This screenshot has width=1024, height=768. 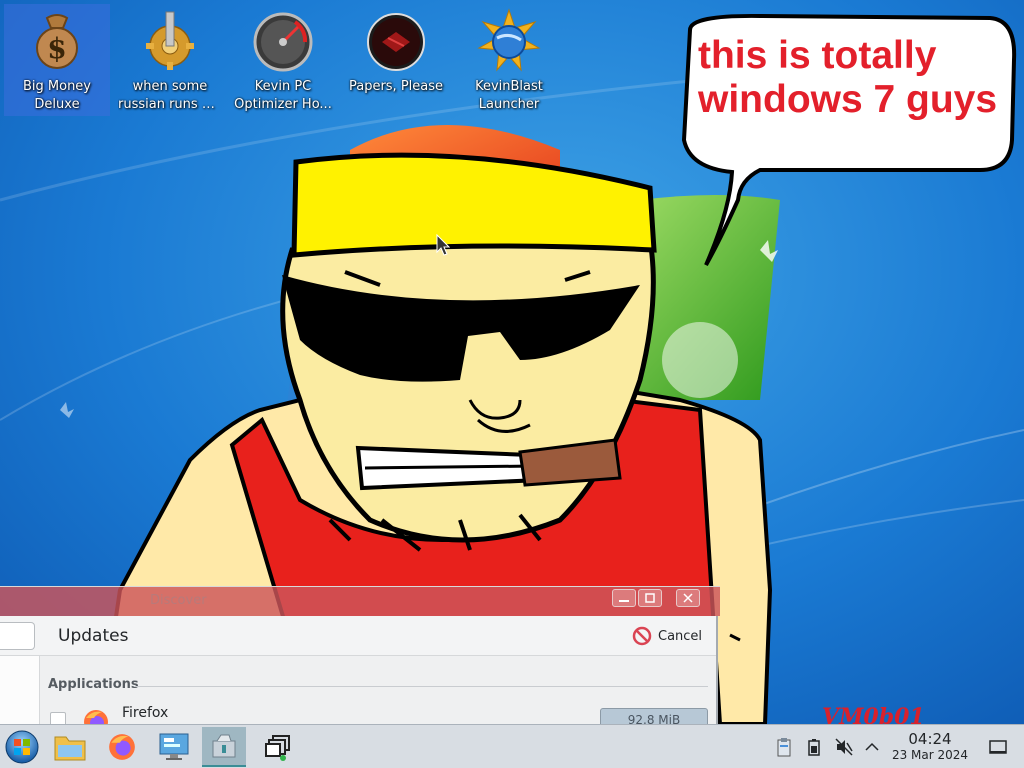 What do you see at coordinates (784, 747) in the screenshot?
I see `clipboard-icon` at bounding box center [784, 747].